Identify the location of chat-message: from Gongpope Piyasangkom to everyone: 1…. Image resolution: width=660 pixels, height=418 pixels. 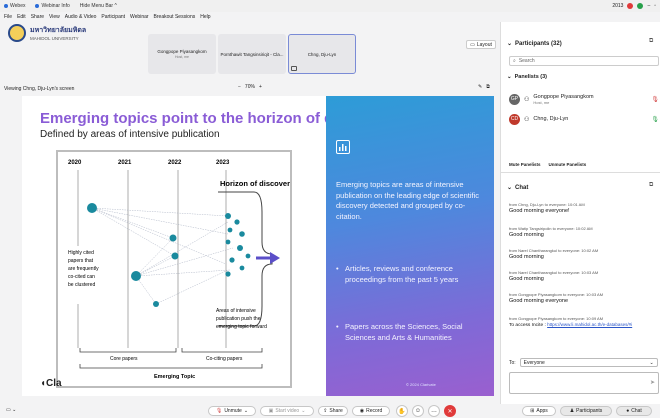
(584, 322).